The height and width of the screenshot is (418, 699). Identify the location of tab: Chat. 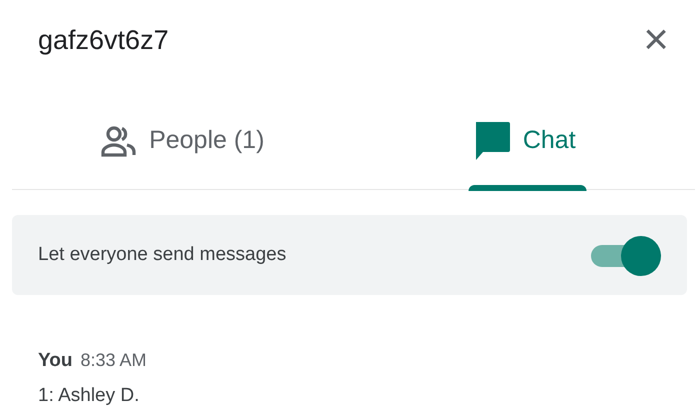
(524, 140).